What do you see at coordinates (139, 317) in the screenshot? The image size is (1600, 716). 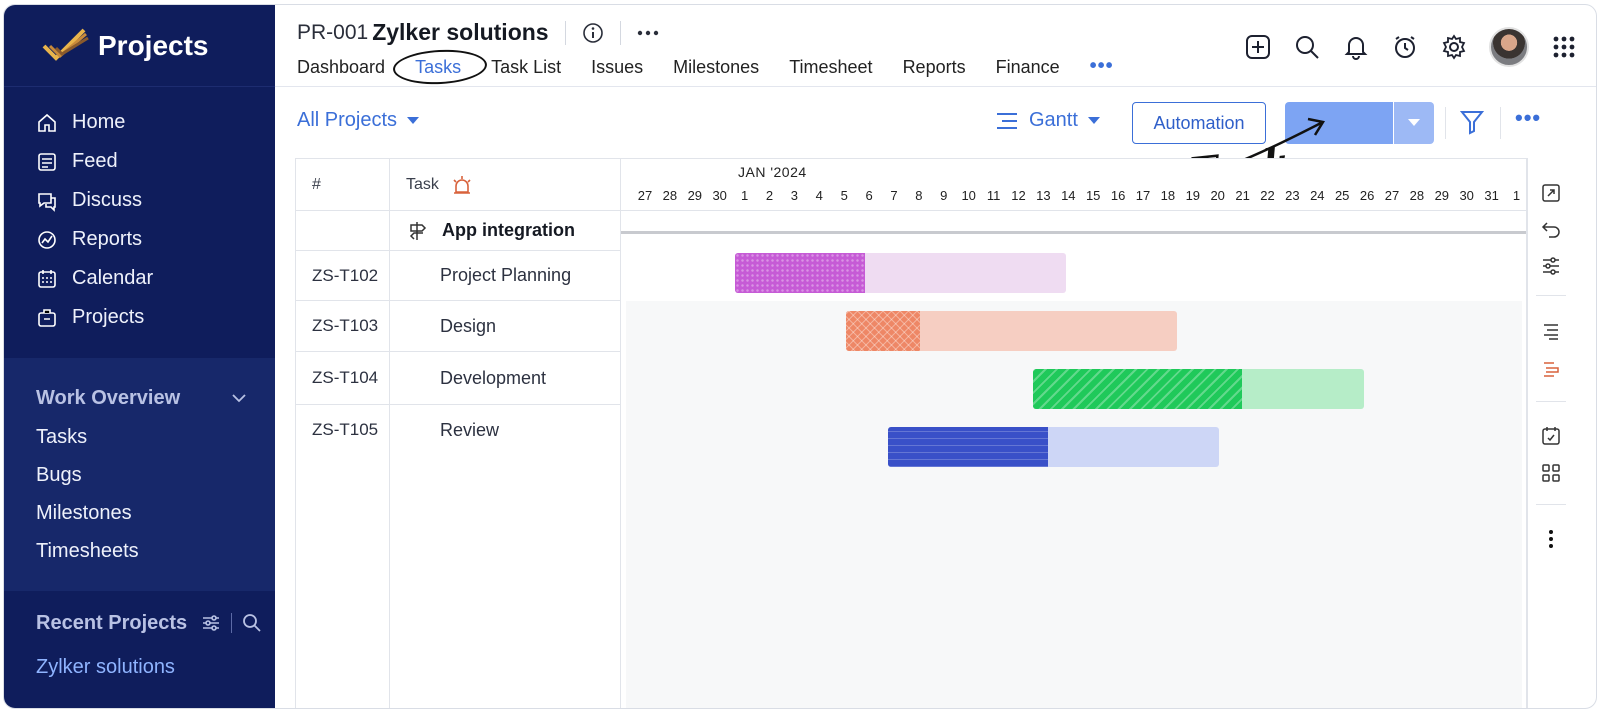 I see `nav-projects: Projects` at bounding box center [139, 317].